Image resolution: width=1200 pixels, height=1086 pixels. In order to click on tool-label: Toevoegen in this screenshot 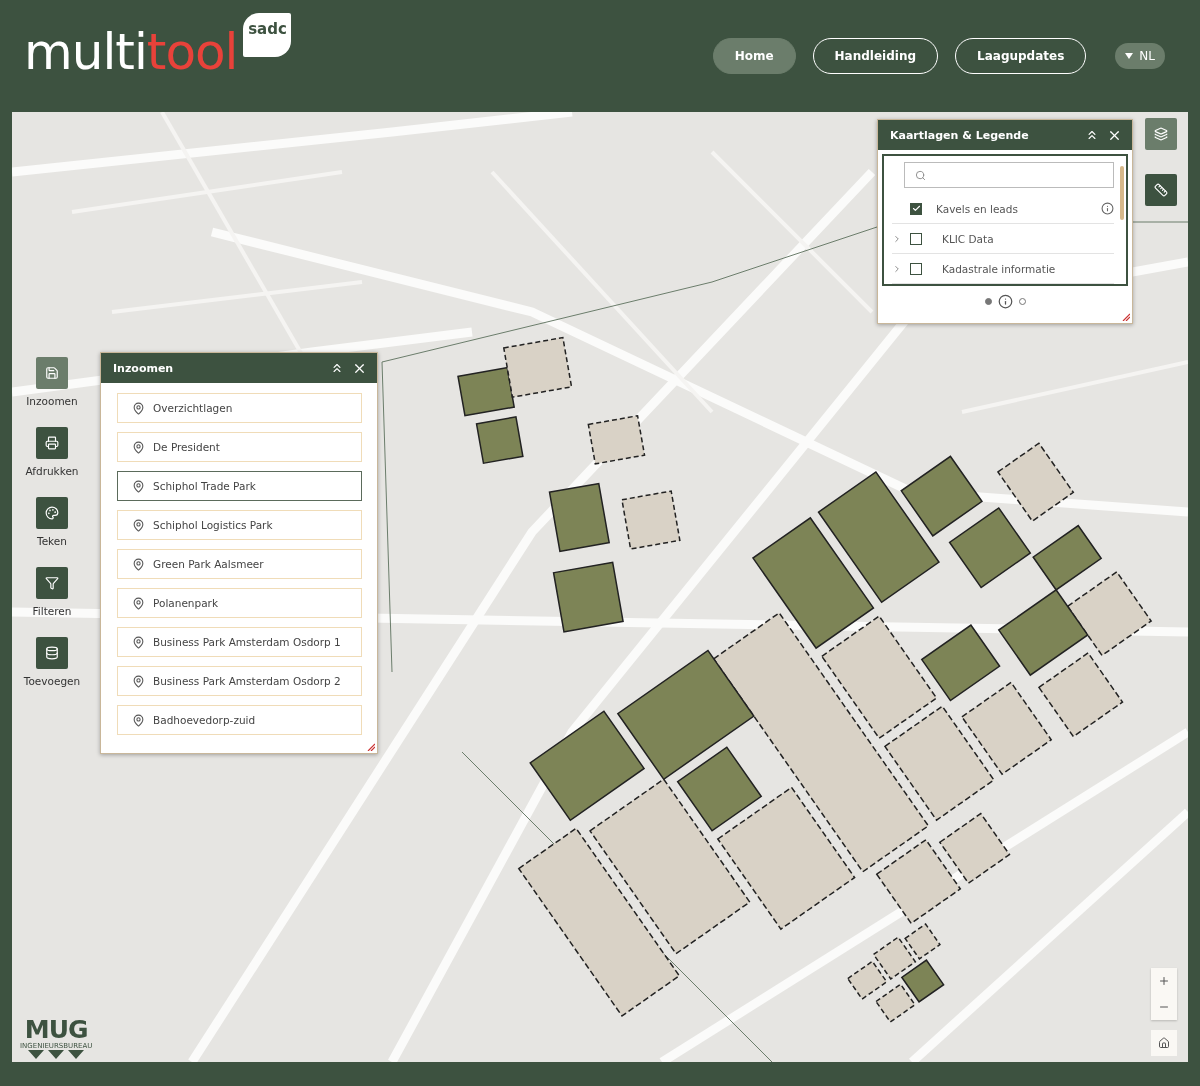, I will do `click(52, 681)`.